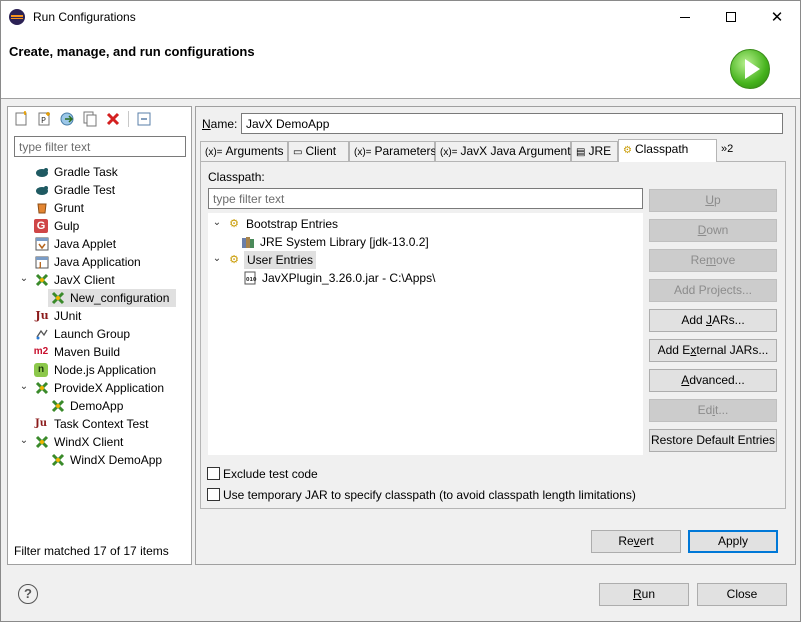 The image size is (801, 622). I want to click on tree-item-gulp: G Gulp, so click(99, 226).